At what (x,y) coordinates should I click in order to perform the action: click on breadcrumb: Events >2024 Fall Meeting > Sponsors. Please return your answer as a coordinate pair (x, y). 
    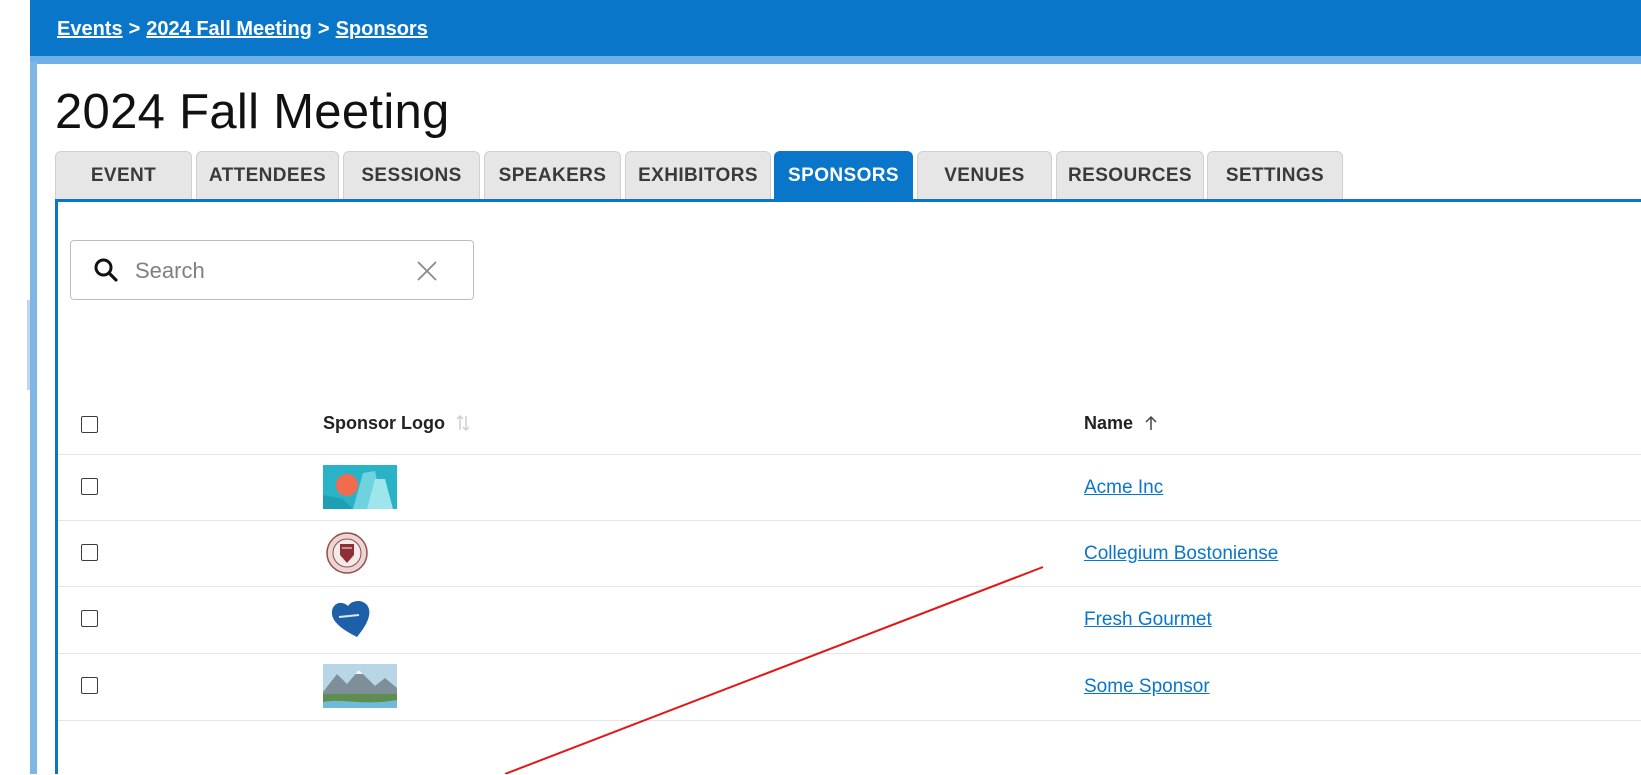
    Looking at the image, I should click on (242, 29).